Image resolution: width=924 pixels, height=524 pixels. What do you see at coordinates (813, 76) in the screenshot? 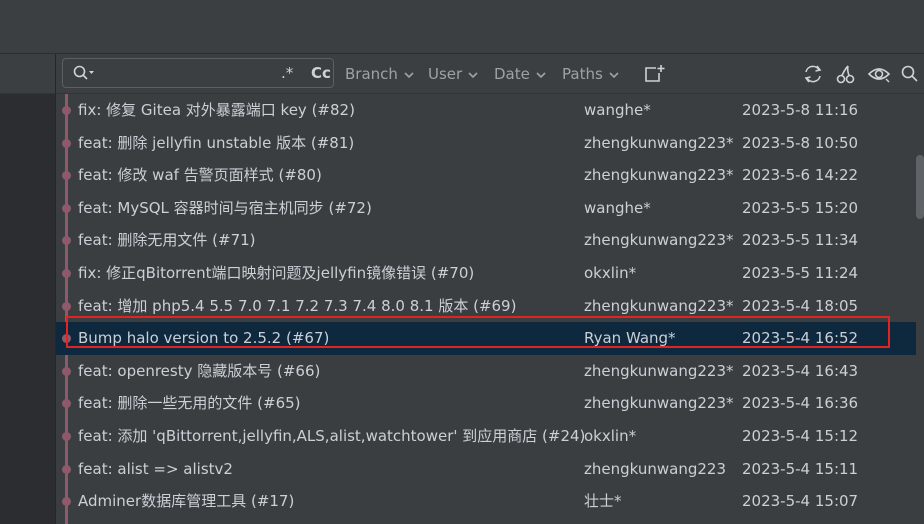
I see `refresh-icon` at bounding box center [813, 76].